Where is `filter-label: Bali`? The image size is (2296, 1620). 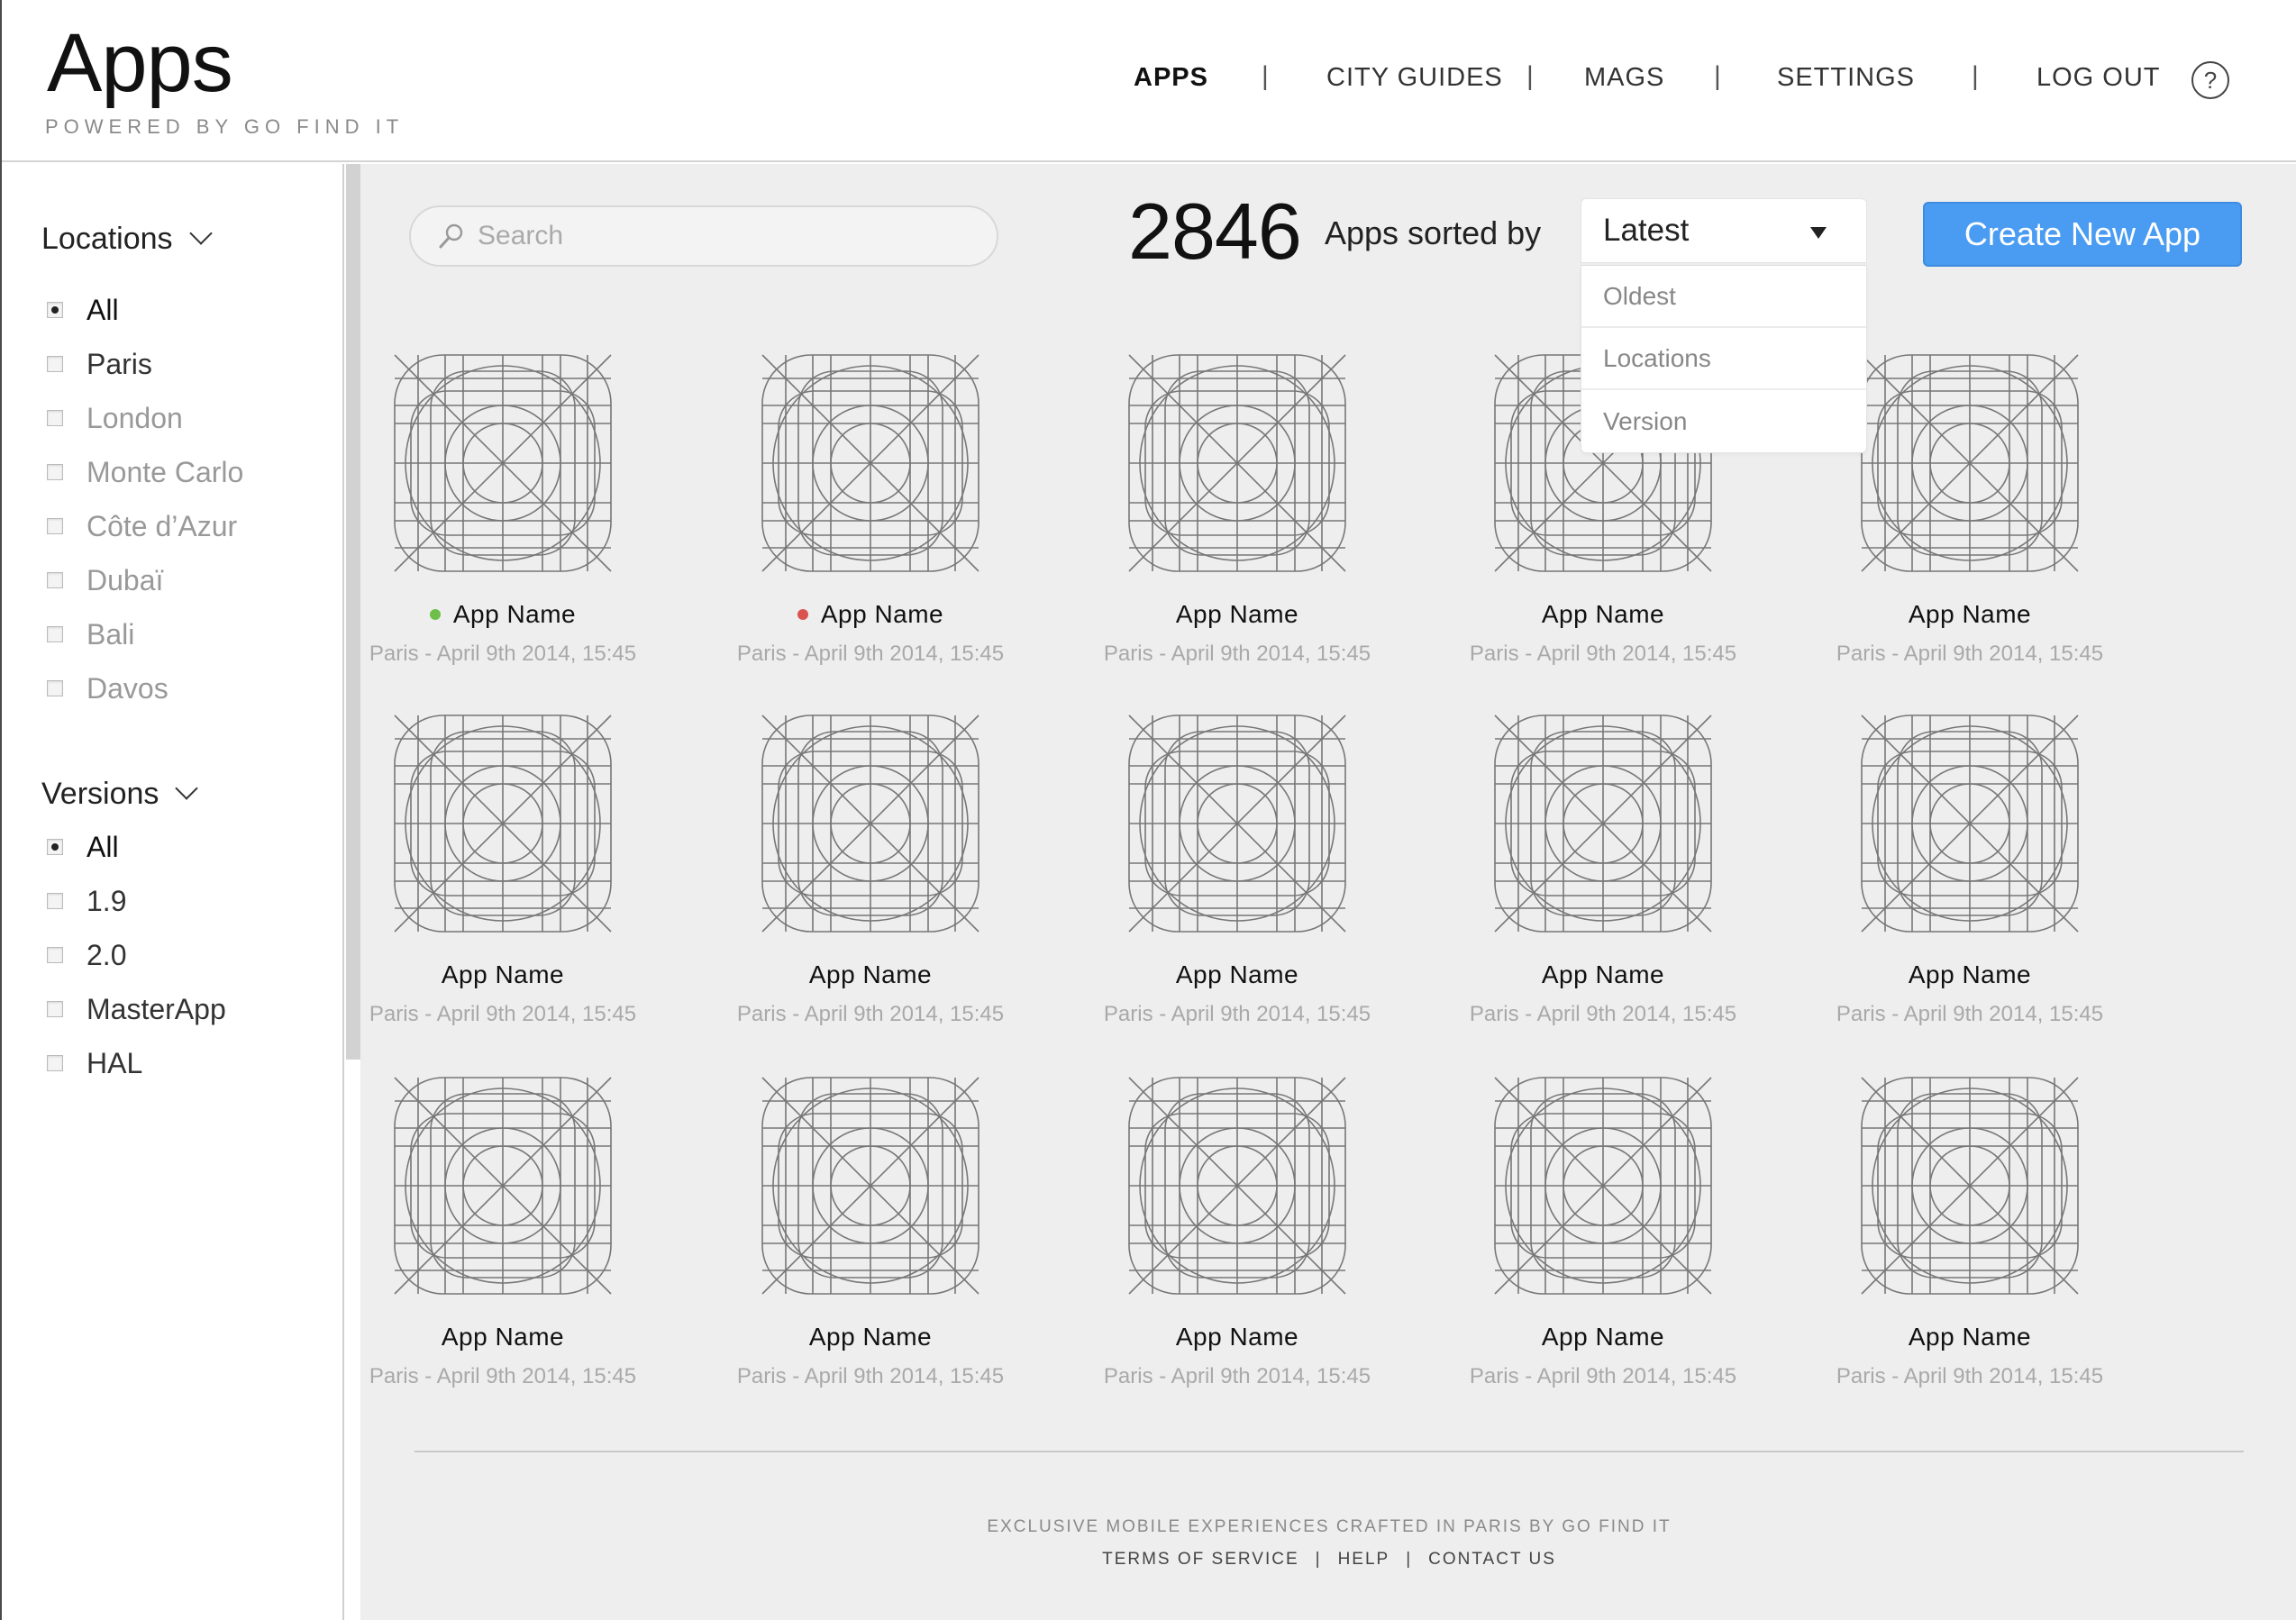 filter-label: Bali is located at coordinates (111, 634).